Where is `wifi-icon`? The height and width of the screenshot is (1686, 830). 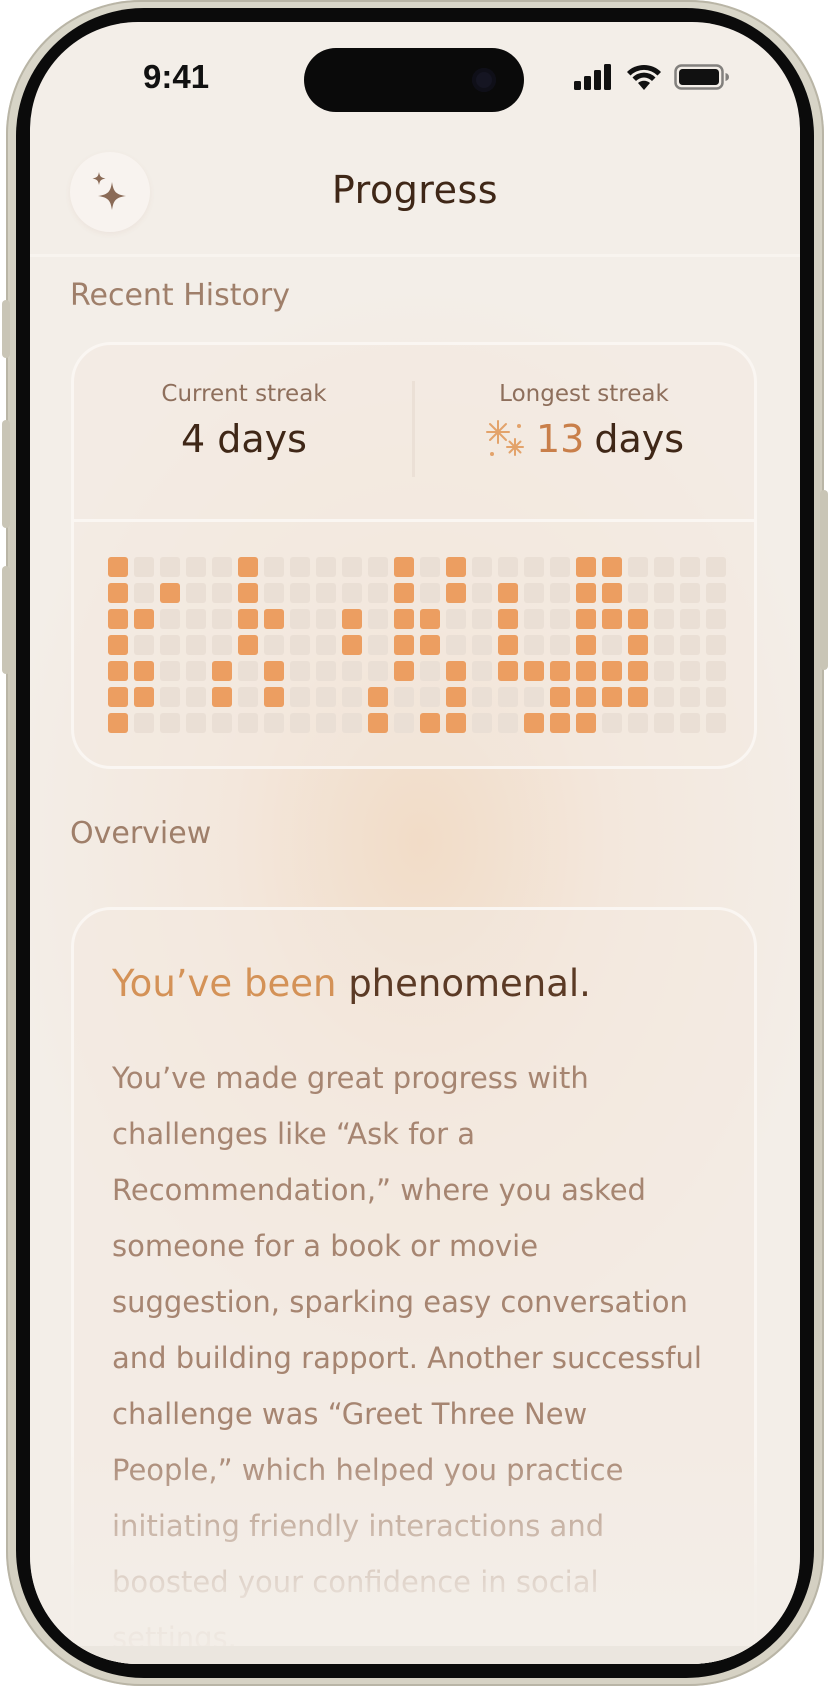
wifi-icon is located at coordinates (644, 77).